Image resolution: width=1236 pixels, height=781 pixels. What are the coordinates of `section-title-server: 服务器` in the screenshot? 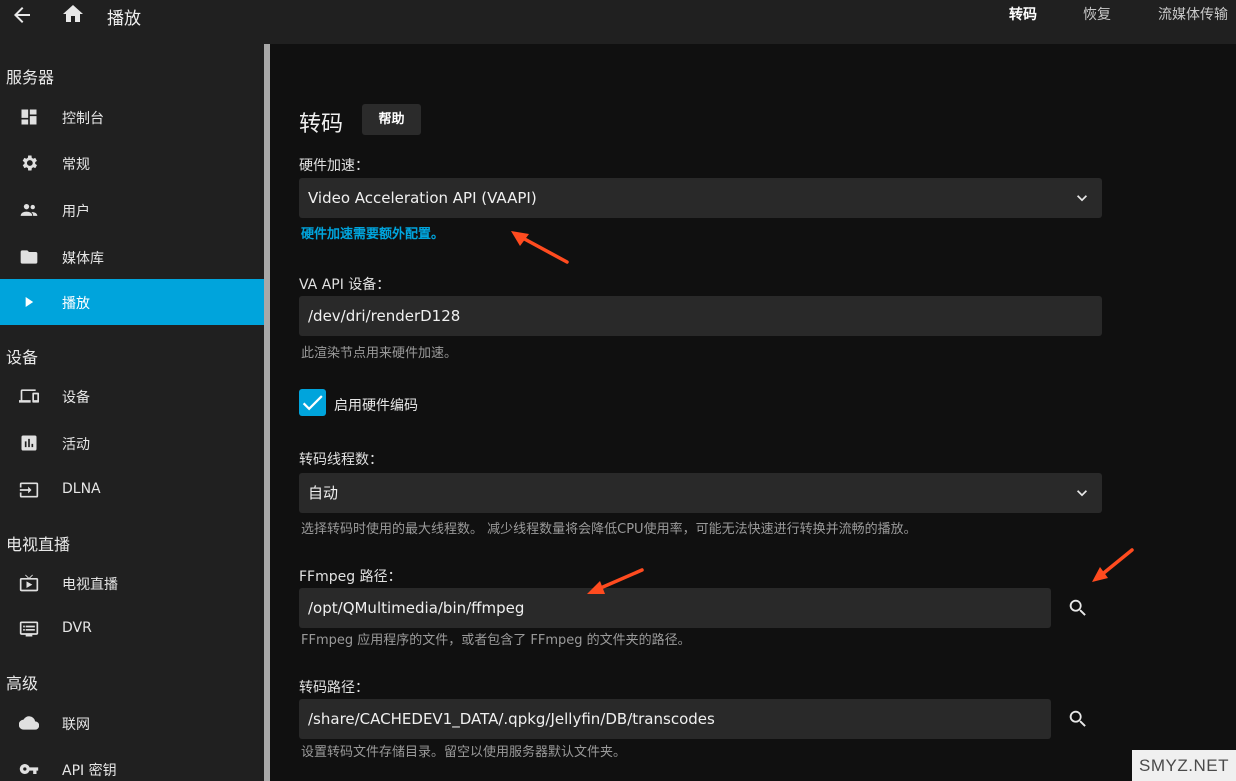 It's located at (30, 77).